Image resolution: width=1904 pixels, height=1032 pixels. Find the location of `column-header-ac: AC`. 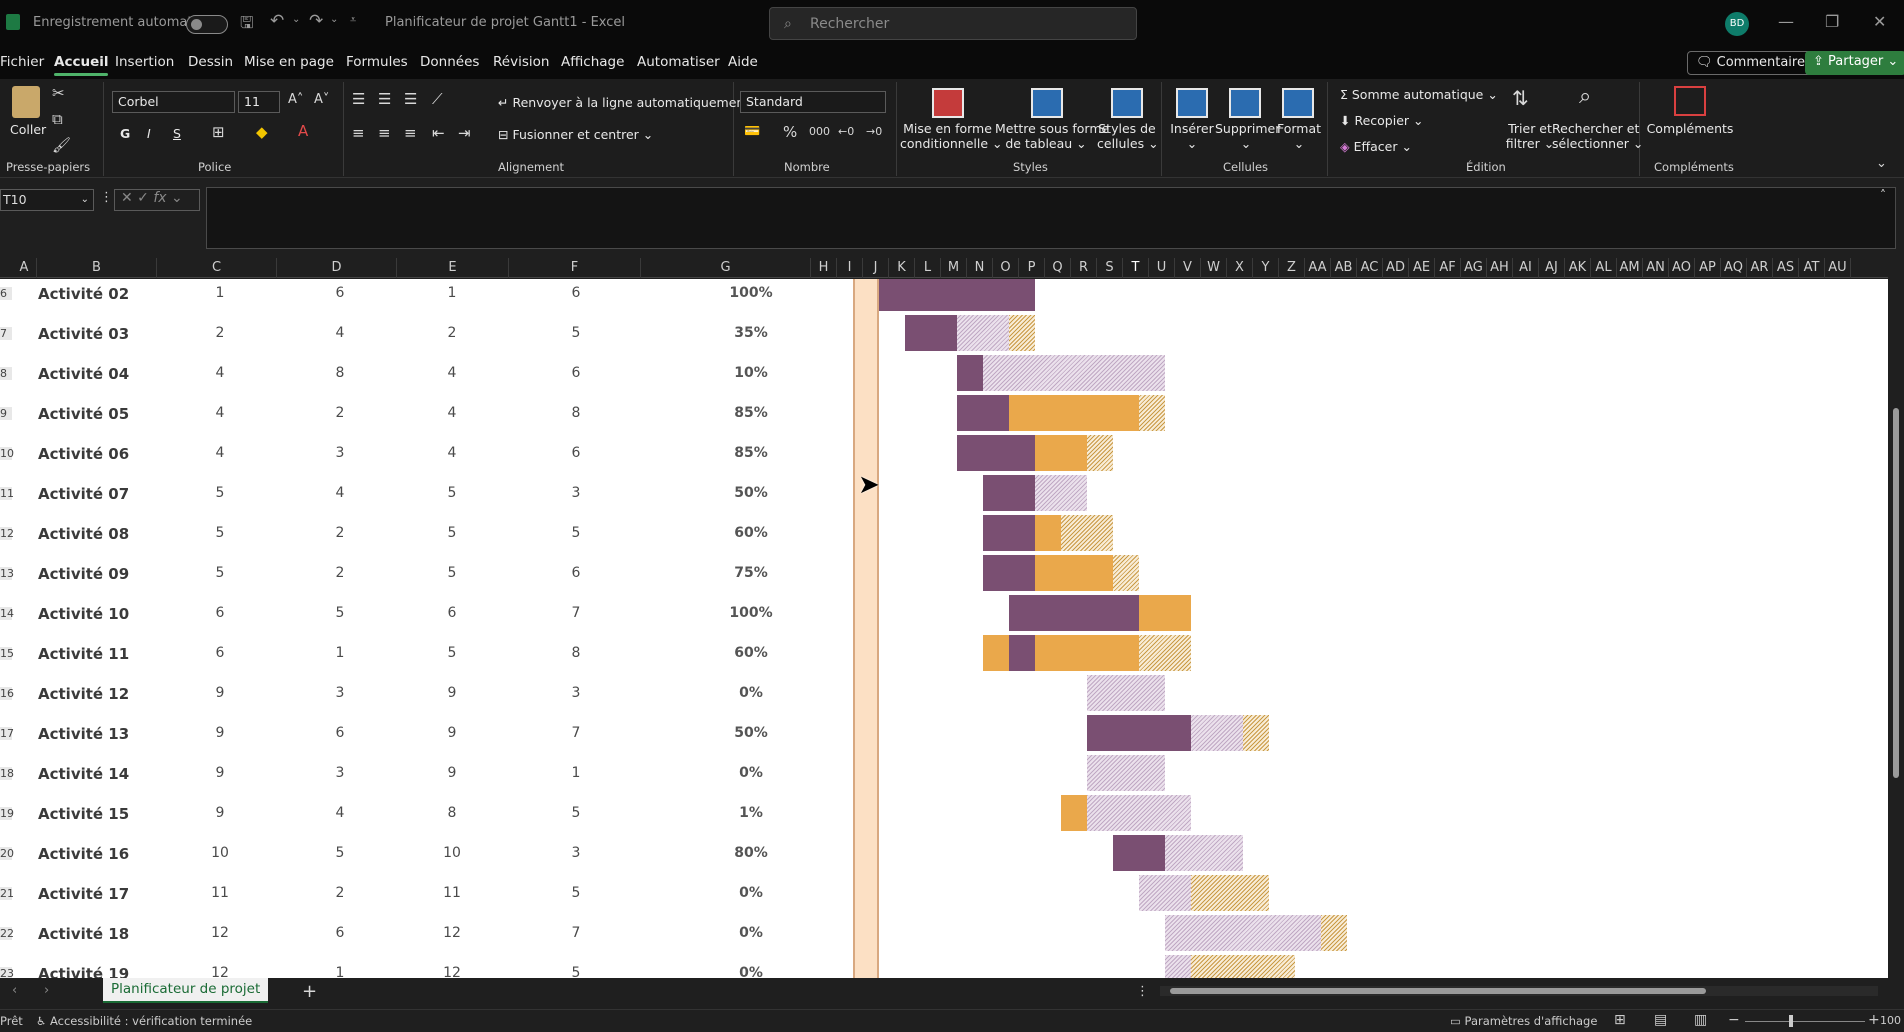

column-header-ac: AC is located at coordinates (1370, 268).